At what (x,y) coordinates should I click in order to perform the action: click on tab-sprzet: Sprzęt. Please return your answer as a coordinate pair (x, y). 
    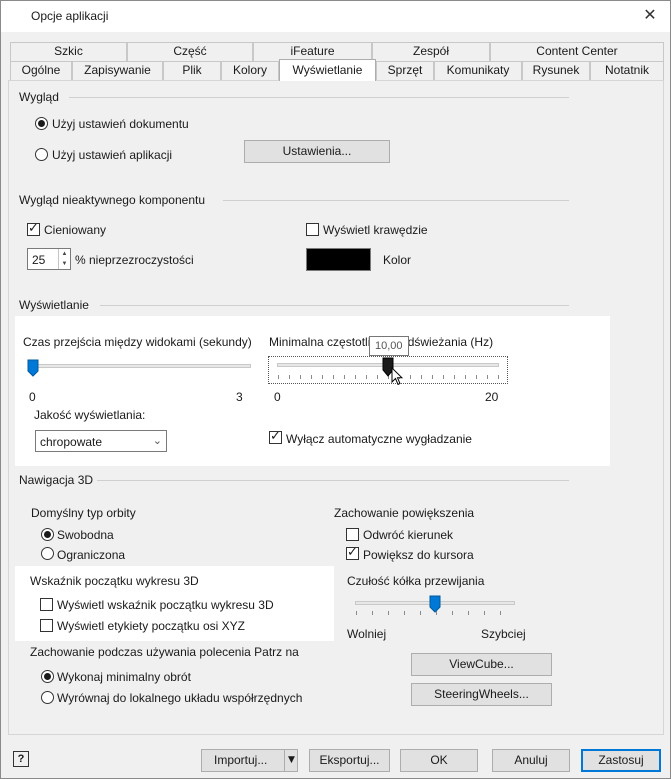
    Looking at the image, I should click on (405, 70).